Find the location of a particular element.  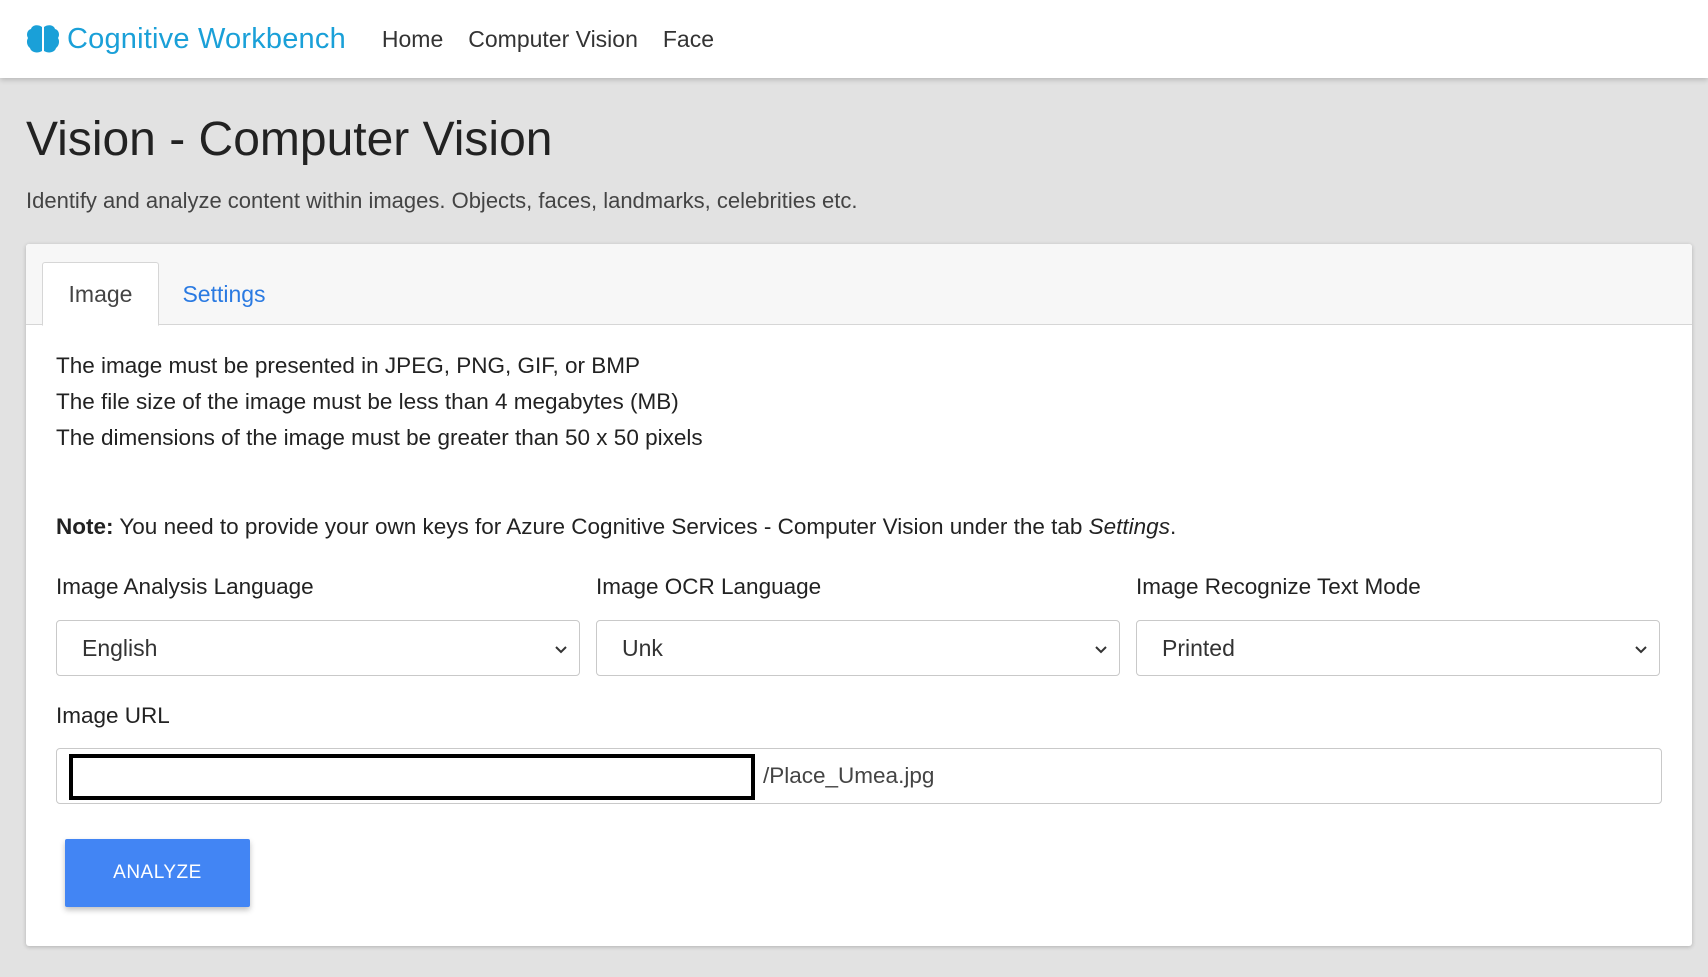

analysis-language-label: Image Analysis Language is located at coordinates (185, 586).